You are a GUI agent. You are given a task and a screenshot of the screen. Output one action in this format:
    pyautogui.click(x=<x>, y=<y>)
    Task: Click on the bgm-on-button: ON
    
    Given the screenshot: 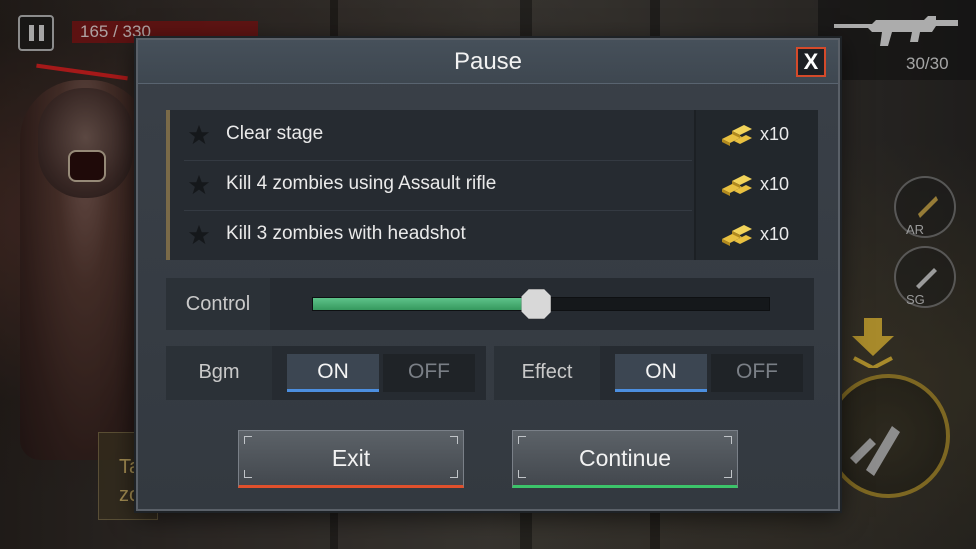 What is the action you would take?
    pyautogui.click(x=333, y=373)
    